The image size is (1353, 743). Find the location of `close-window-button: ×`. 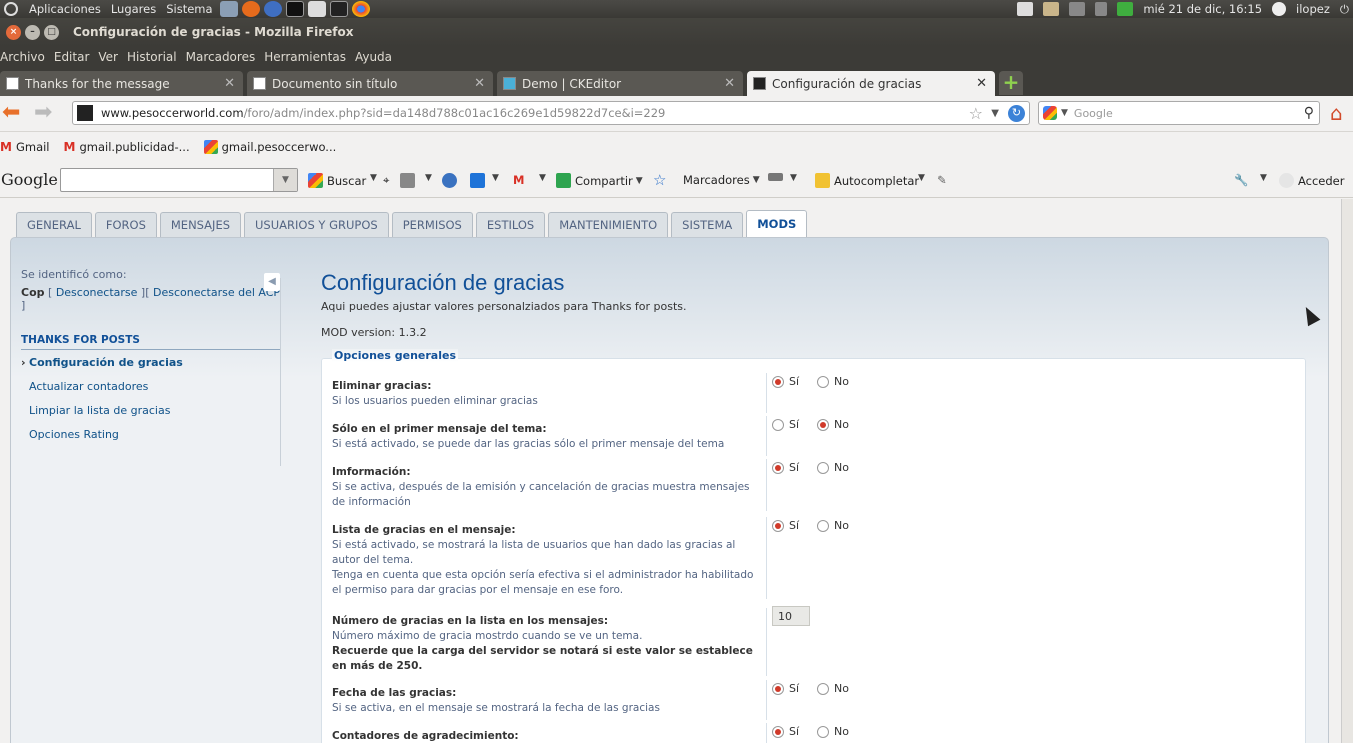

close-window-button: × is located at coordinates (13, 32).